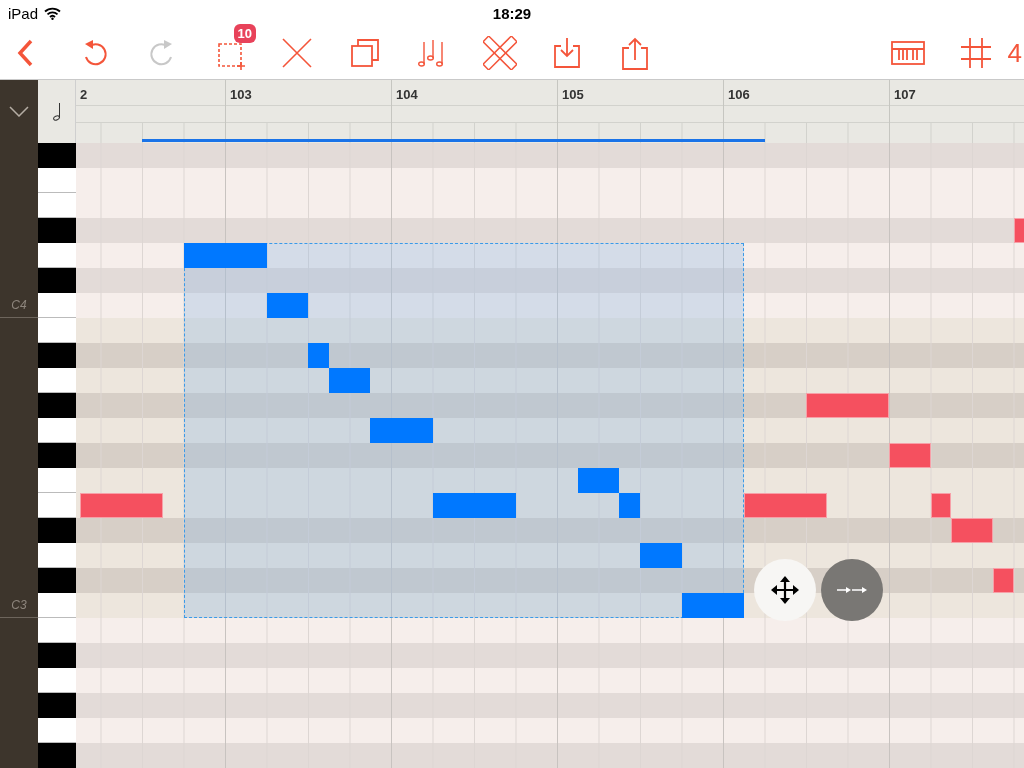 The image size is (1024, 768). I want to click on bar-number: 103, so click(241, 94).